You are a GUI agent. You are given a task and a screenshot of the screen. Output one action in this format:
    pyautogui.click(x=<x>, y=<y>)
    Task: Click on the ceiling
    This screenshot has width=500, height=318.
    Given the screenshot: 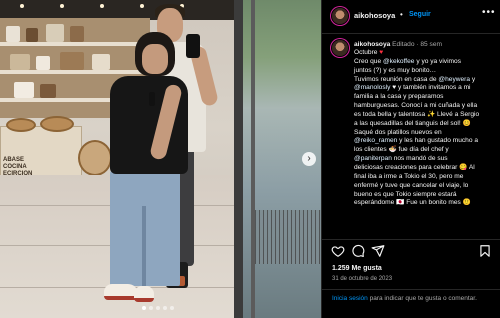 What is the action you would take?
    pyautogui.click(x=120, y=10)
    